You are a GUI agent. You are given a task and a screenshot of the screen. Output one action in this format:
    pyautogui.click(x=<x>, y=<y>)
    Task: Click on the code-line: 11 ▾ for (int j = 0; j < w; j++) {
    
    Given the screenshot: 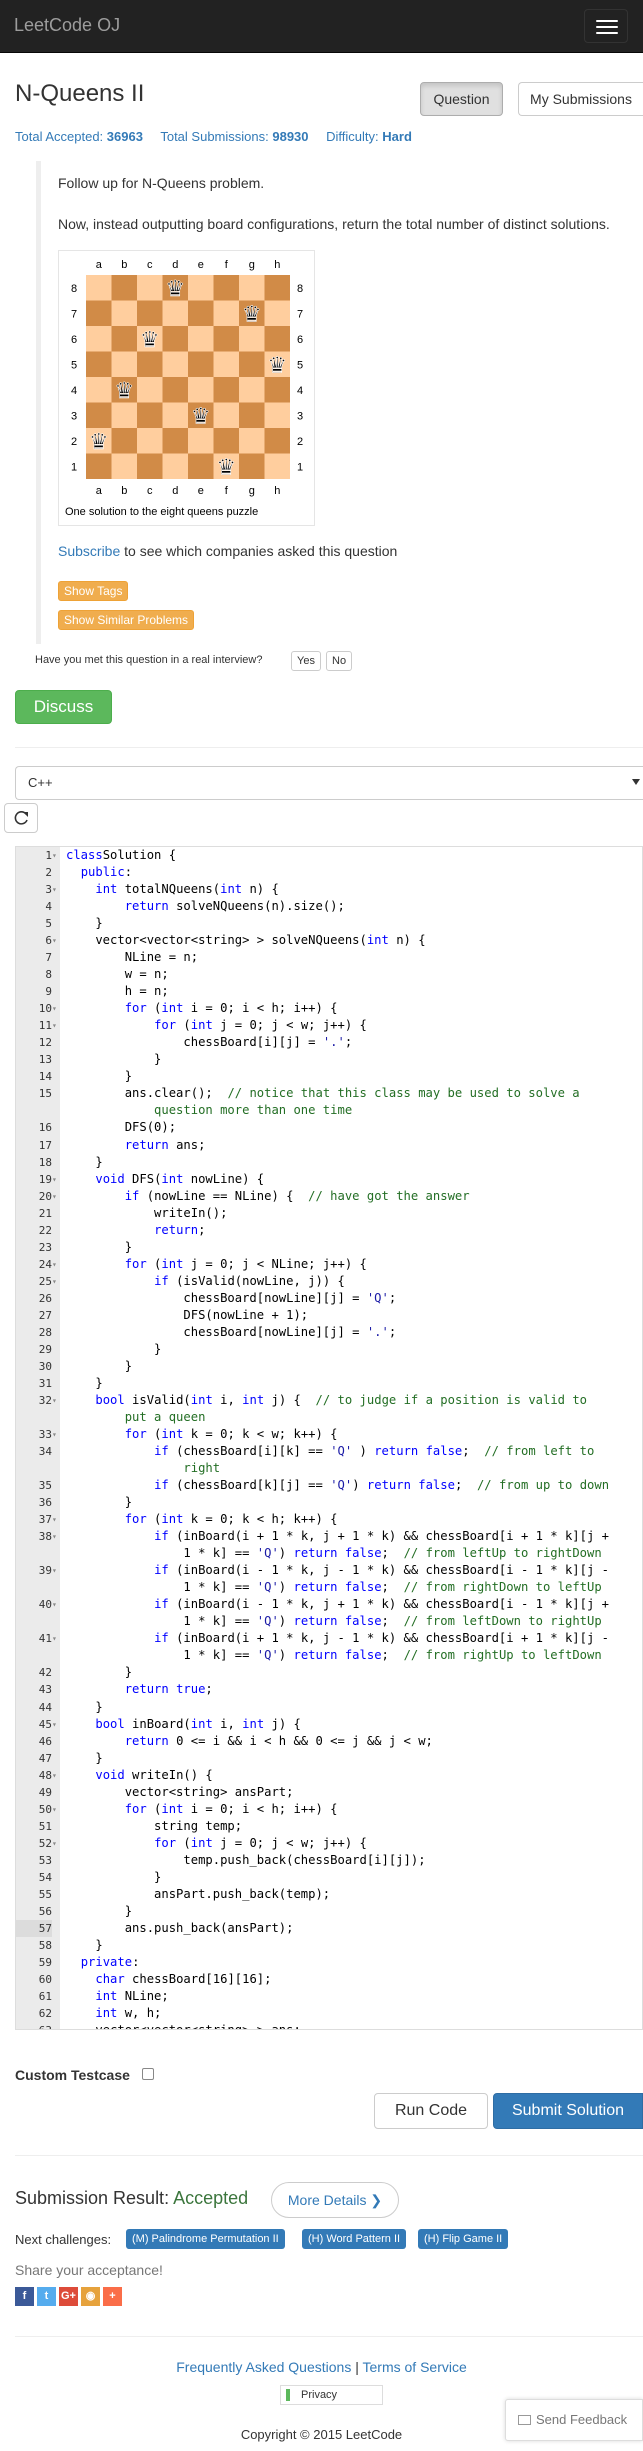 What is the action you would take?
    pyautogui.click(x=329, y=1025)
    